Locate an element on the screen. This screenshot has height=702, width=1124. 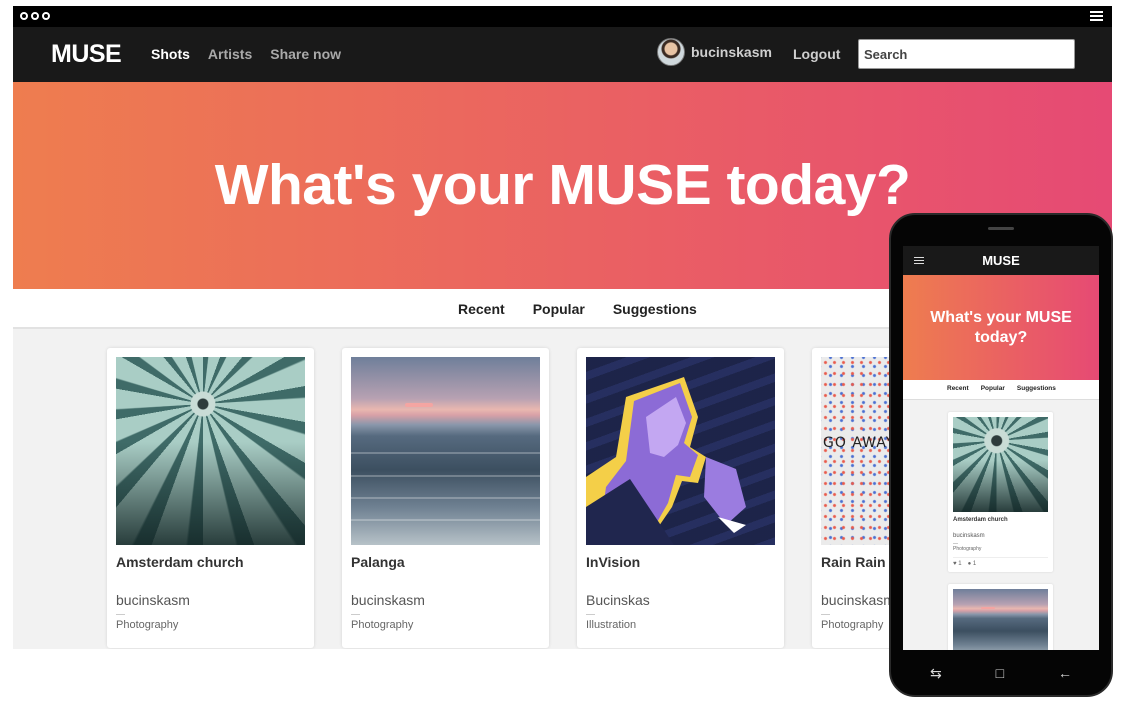
search-input is located at coordinates (966, 54).